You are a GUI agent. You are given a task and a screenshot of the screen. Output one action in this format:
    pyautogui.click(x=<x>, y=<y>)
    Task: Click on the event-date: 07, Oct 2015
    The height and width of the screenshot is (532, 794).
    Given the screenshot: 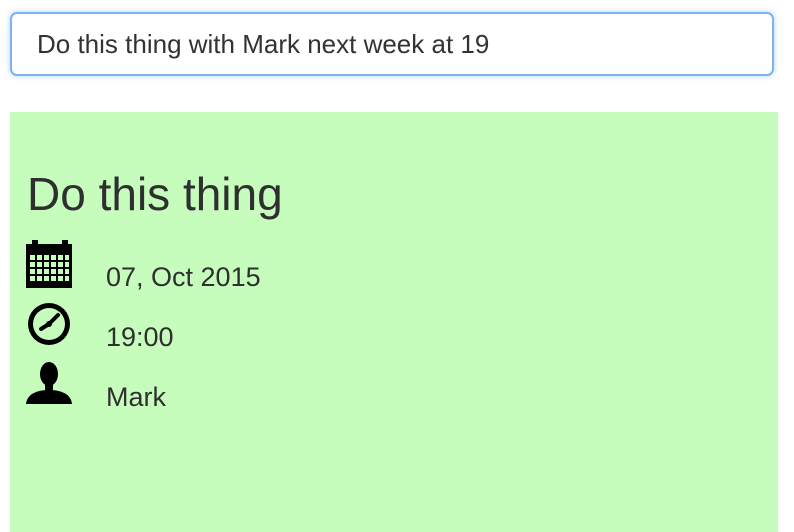 What is the action you would take?
    pyautogui.click(x=183, y=277)
    